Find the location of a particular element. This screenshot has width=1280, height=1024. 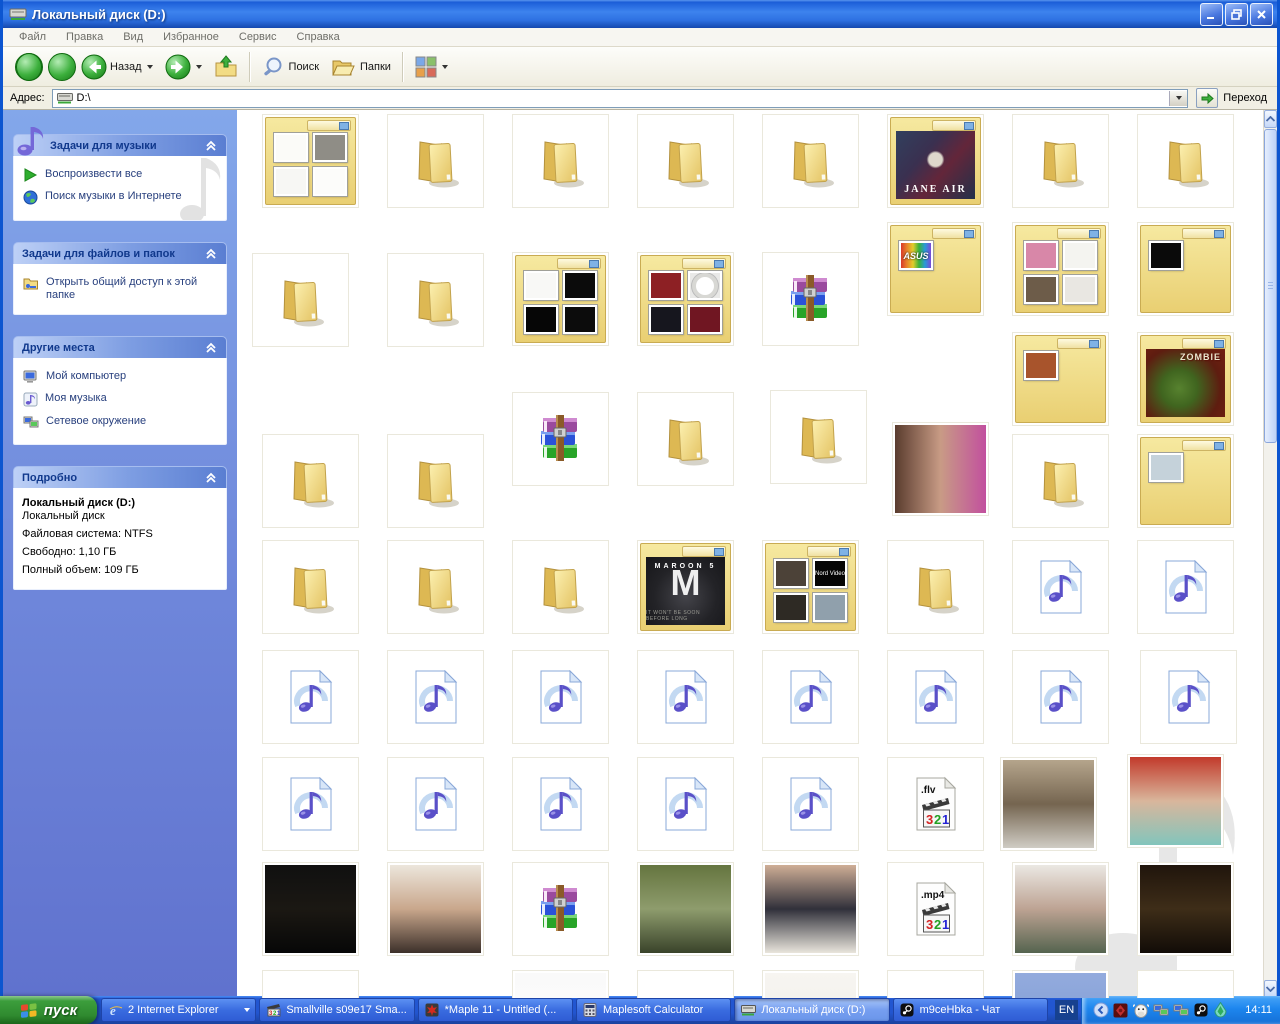

sidebar-task-mymusic: Моя музыка is located at coordinates (120, 401).